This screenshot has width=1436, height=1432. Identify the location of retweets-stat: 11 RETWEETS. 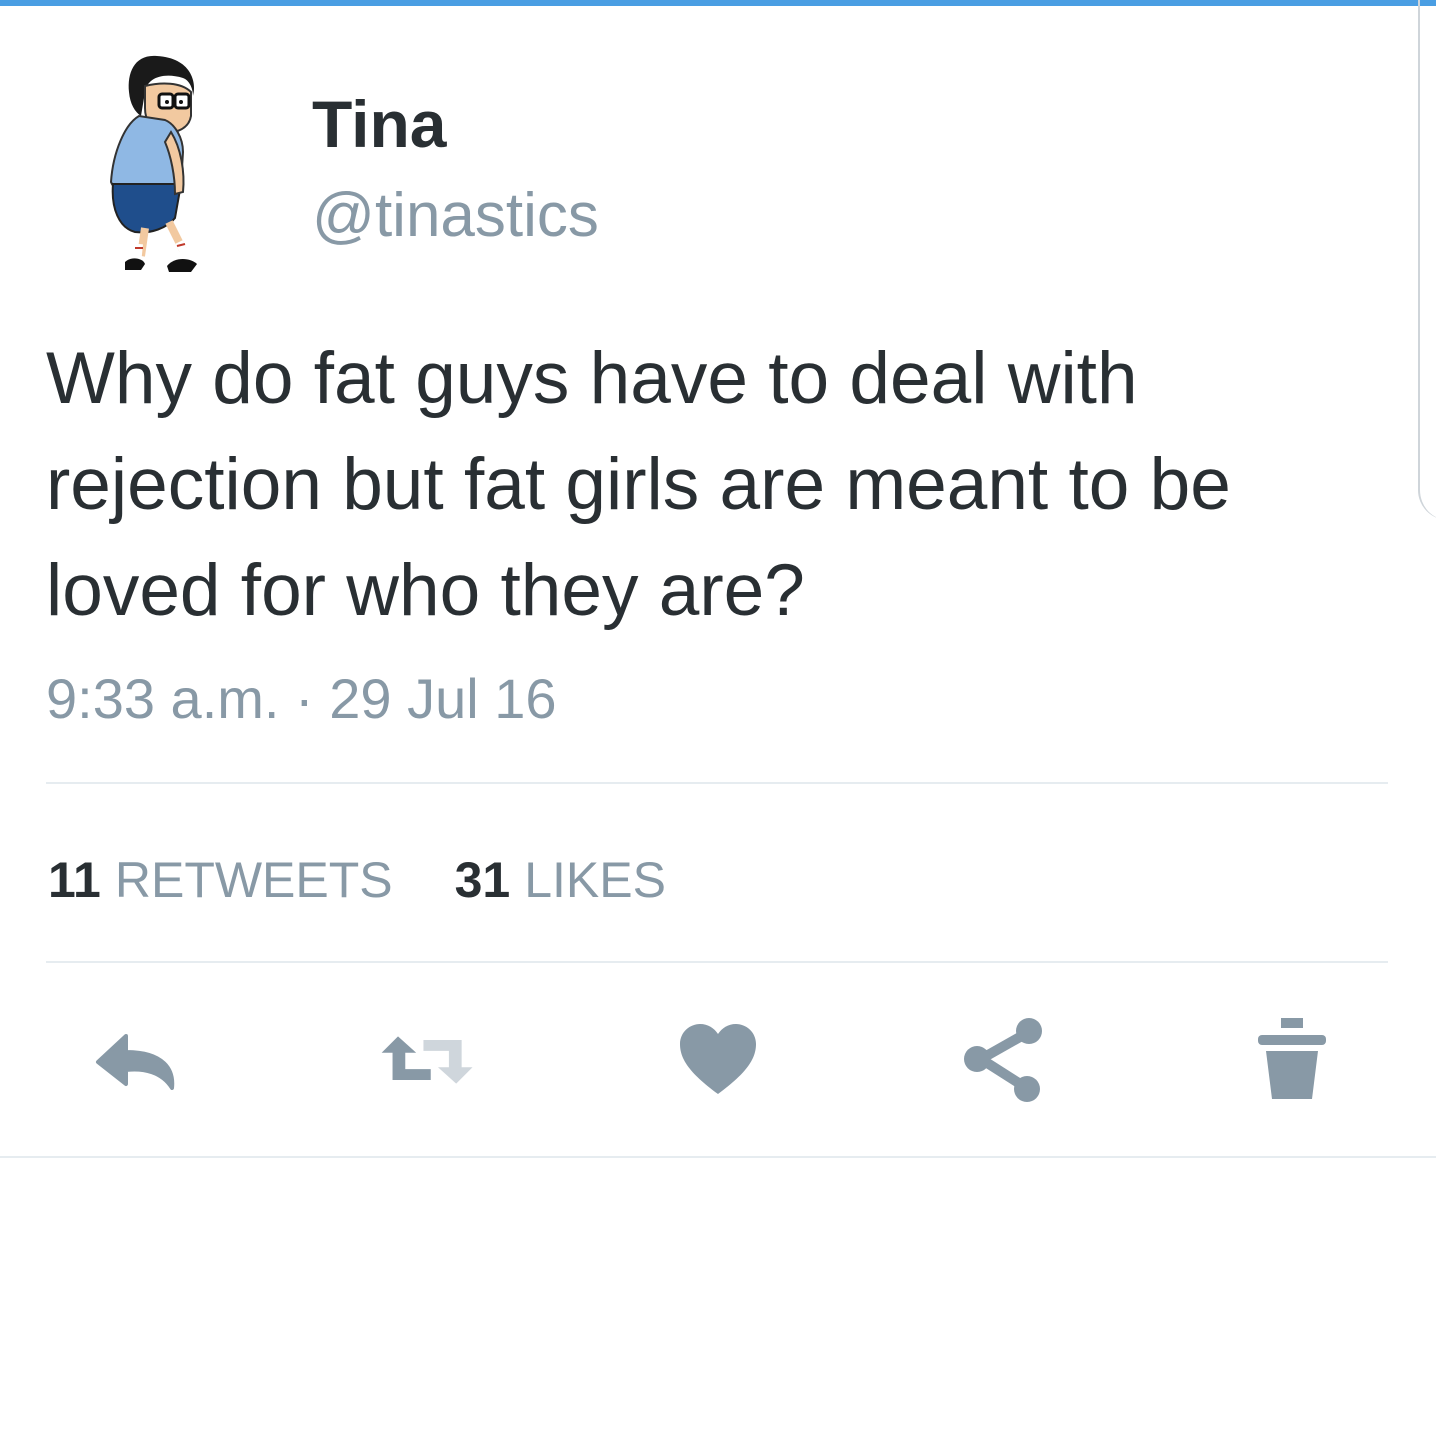
(220, 880).